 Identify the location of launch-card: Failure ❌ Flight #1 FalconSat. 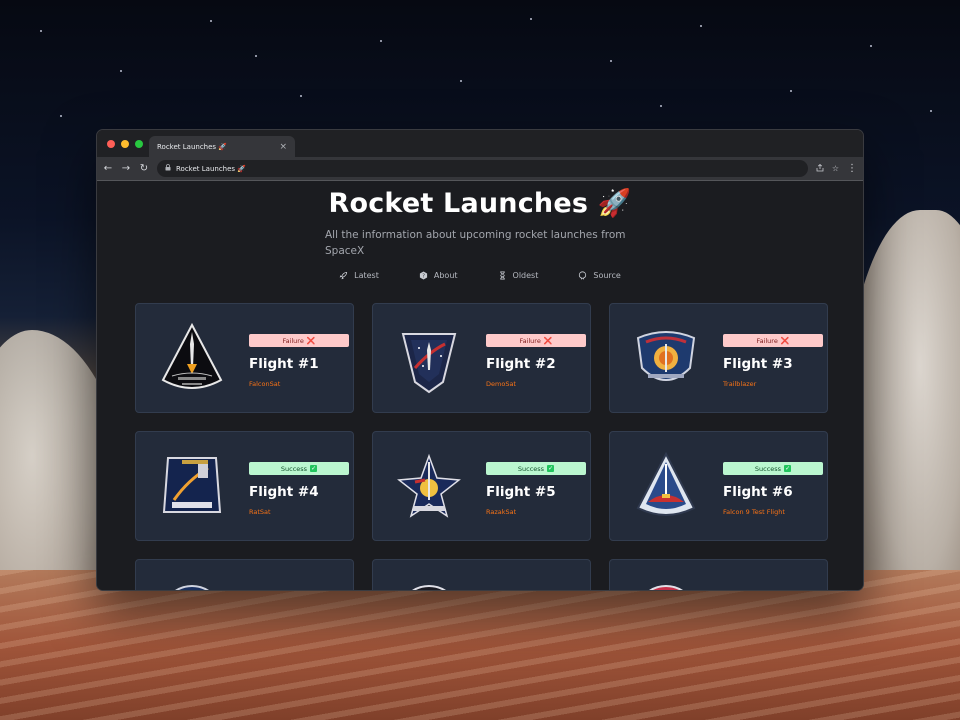
(244, 358).